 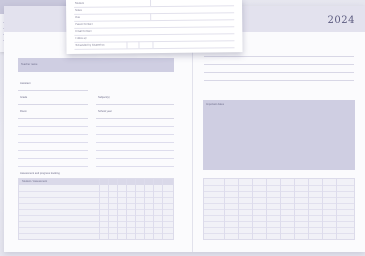 What do you see at coordinates (80, 3) in the screenshot?
I see `card-row-label: Student` at bounding box center [80, 3].